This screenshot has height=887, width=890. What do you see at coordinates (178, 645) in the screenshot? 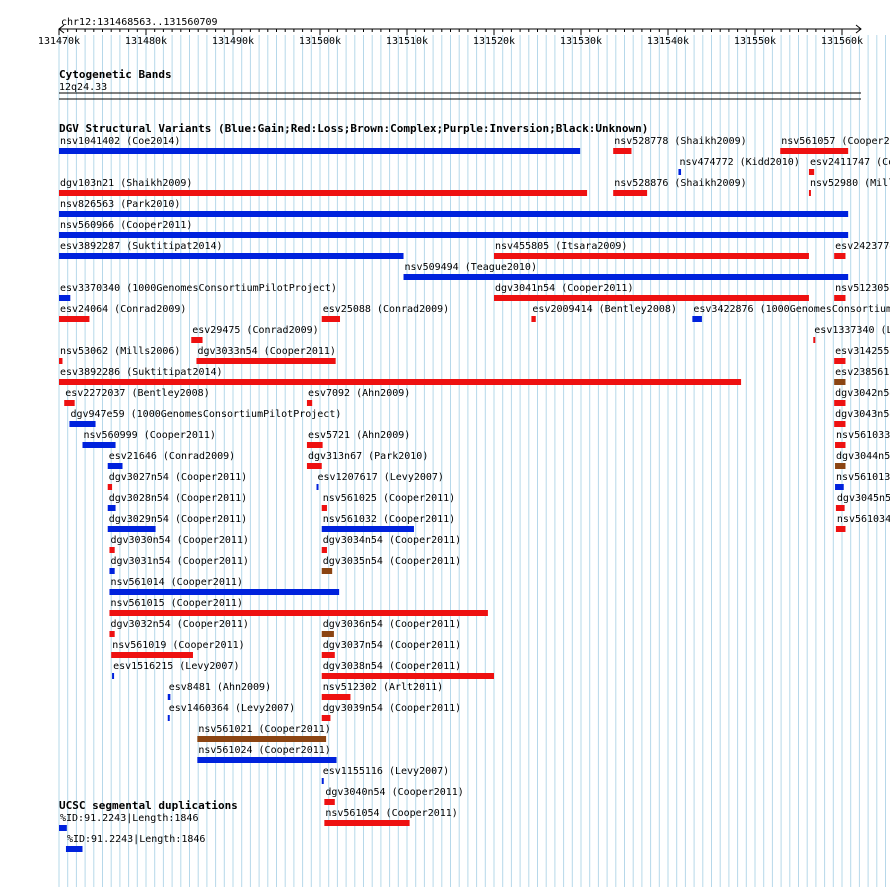
I see `dgv-feature-label: nsv561019 (Cooper2011)` at bounding box center [178, 645].